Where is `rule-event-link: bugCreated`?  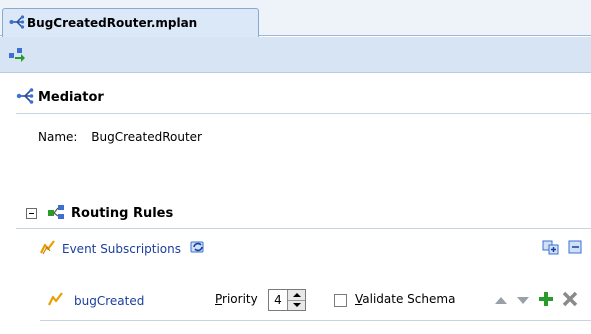 rule-event-link: bugCreated is located at coordinates (109, 301).